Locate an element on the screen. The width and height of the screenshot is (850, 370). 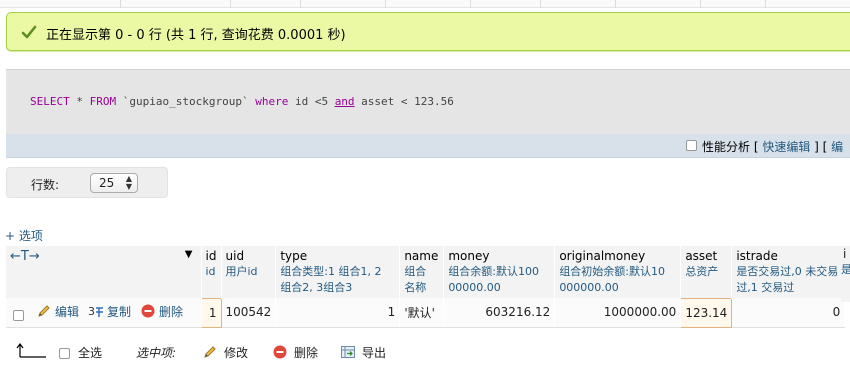
bulk-edit-label: 修改 is located at coordinates (236, 353).